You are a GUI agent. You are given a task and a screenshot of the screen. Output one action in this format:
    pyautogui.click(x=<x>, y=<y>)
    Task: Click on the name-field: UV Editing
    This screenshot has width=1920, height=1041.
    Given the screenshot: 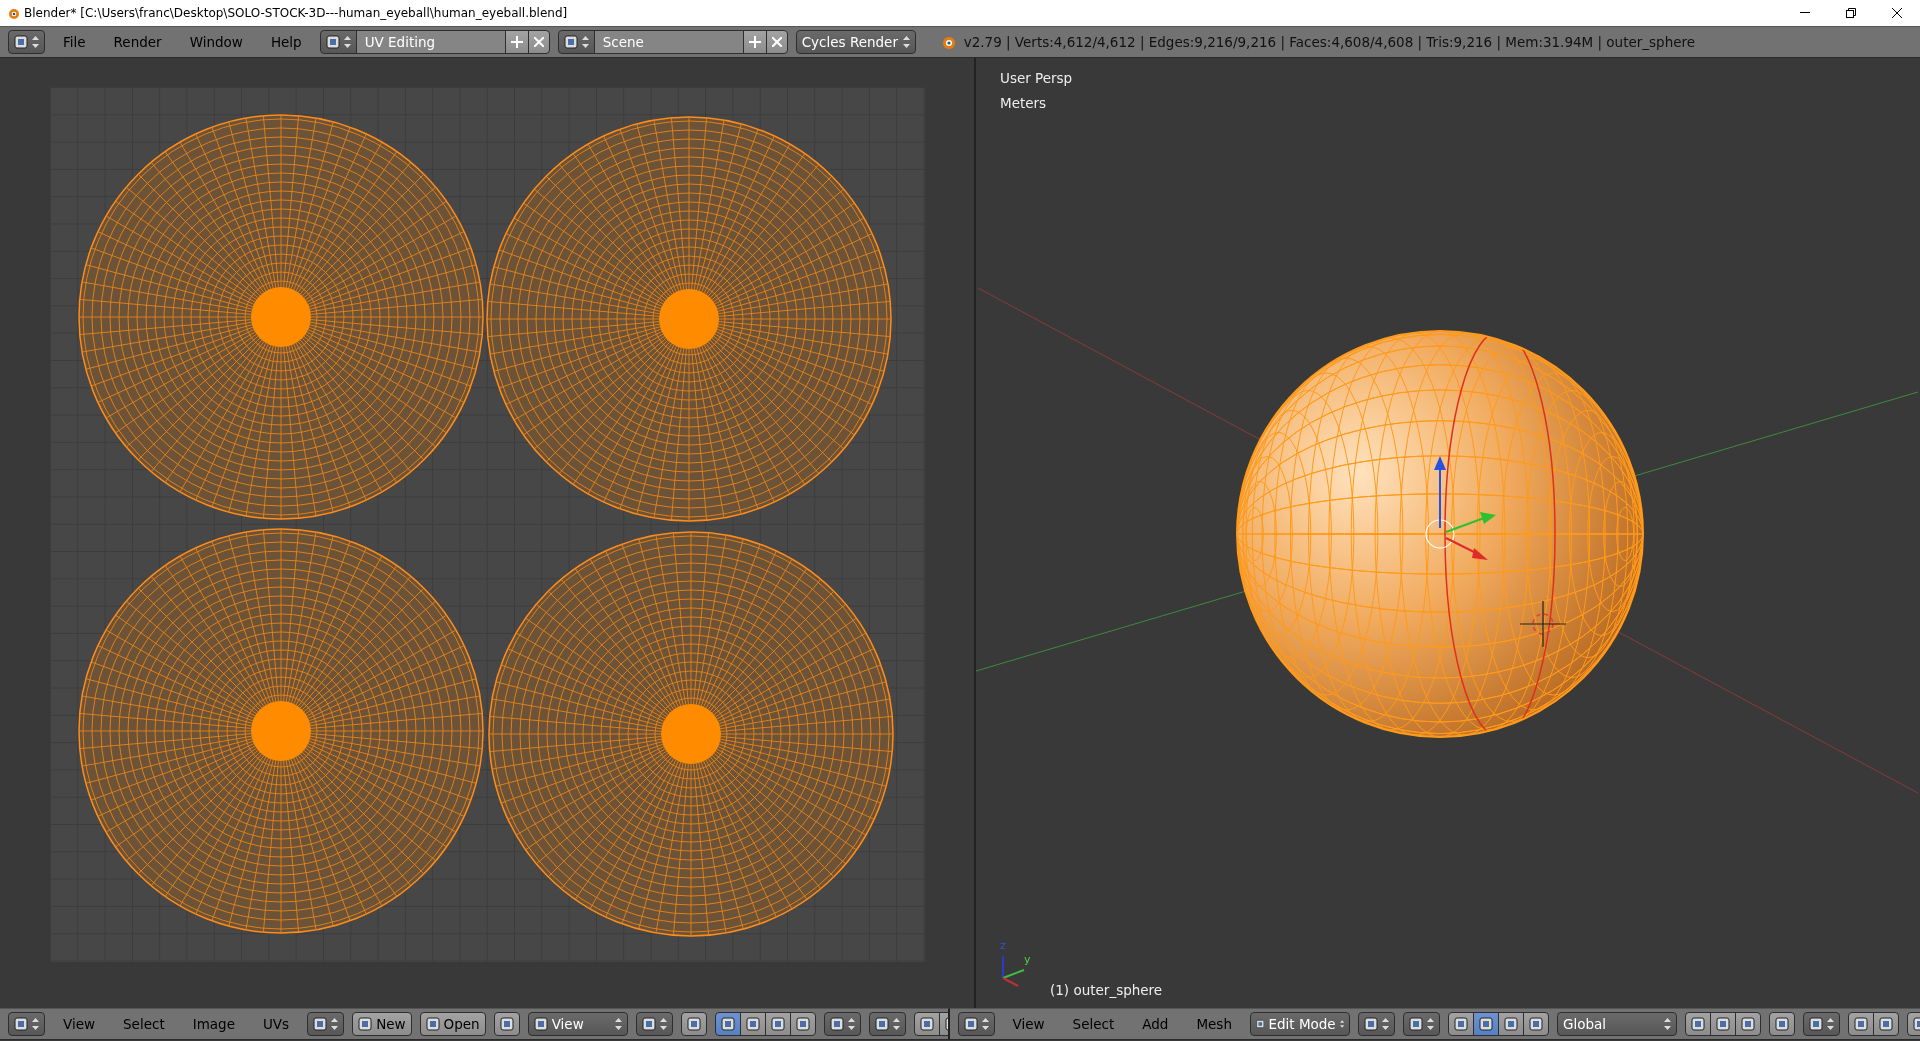 What is the action you would take?
    pyautogui.click(x=430, y=42)
    